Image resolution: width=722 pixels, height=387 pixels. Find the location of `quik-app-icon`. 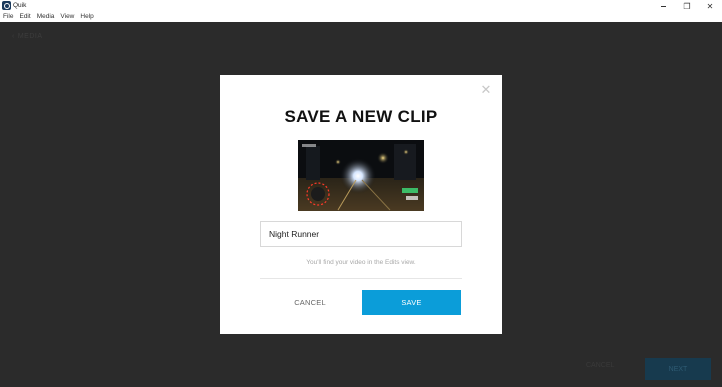

quik-app-icon is located at coordinates (6, 5).